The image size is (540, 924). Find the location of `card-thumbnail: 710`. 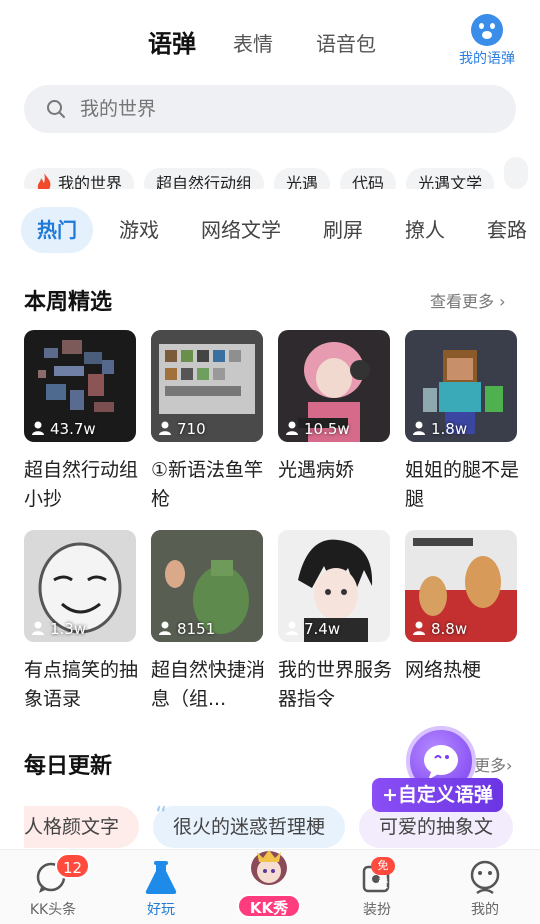

card-thumbnail: 710 is located at coordinates (207, 386).